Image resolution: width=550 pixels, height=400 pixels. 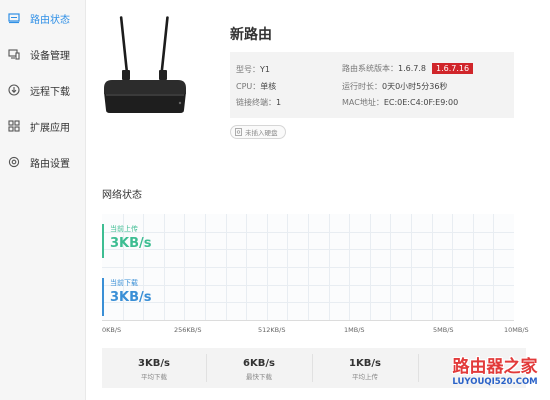 What do you see at coordinates (154, 377) in the screenshot?
I see `stat-label: 平均下载` at bounding box center [154, 377].